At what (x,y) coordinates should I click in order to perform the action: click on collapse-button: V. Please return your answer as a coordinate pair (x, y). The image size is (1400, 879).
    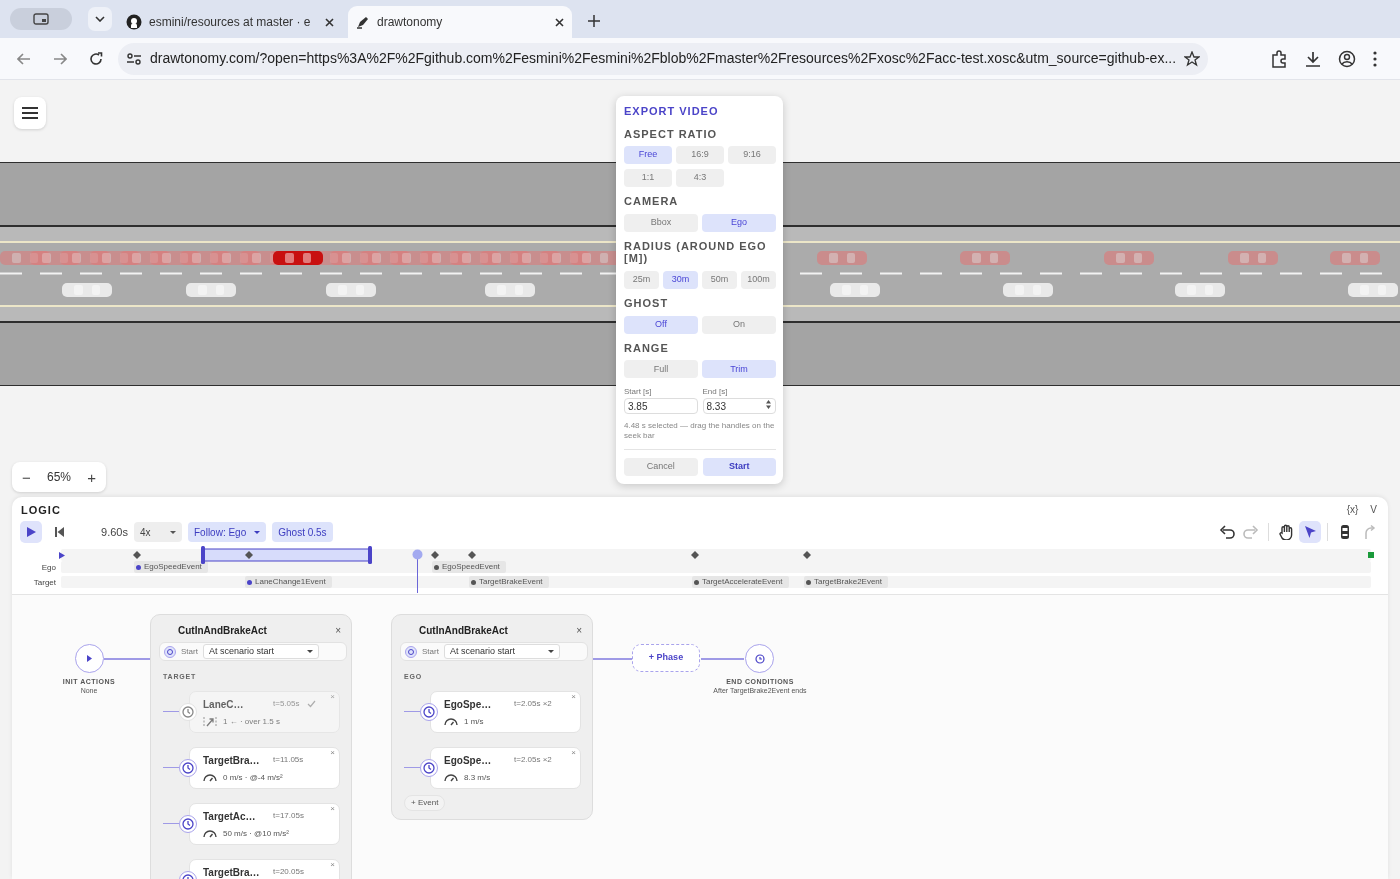
    Looking at the image, I should click on (1373, 510).